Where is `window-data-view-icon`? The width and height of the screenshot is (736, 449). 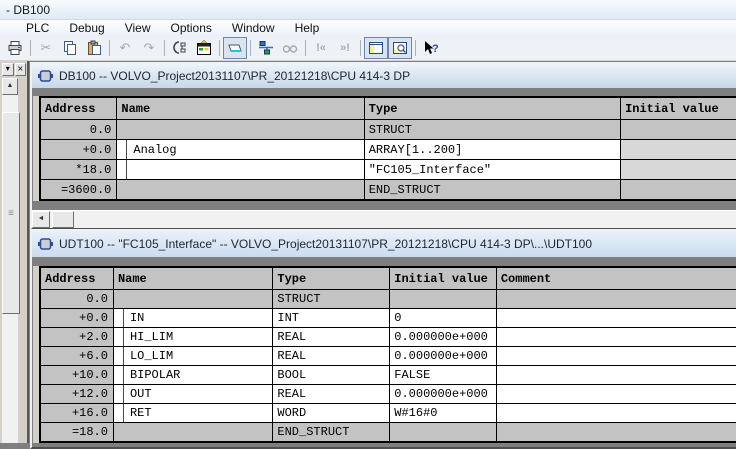 window-data-view-icon is located at coordinates (400, 48).